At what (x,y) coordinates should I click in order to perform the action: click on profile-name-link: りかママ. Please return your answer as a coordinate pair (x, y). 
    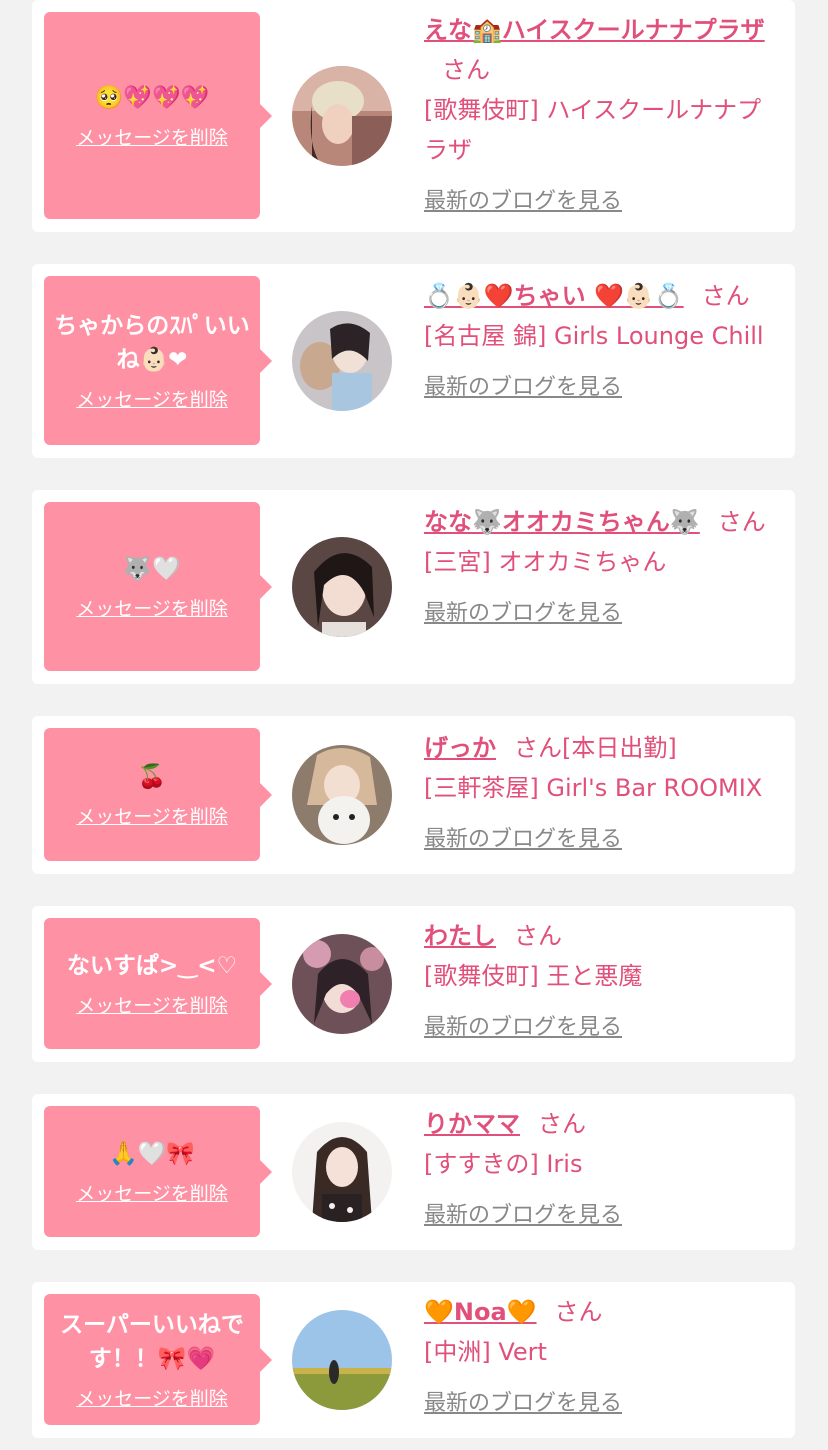
    Looking at the image, I should click on (472, 1124).